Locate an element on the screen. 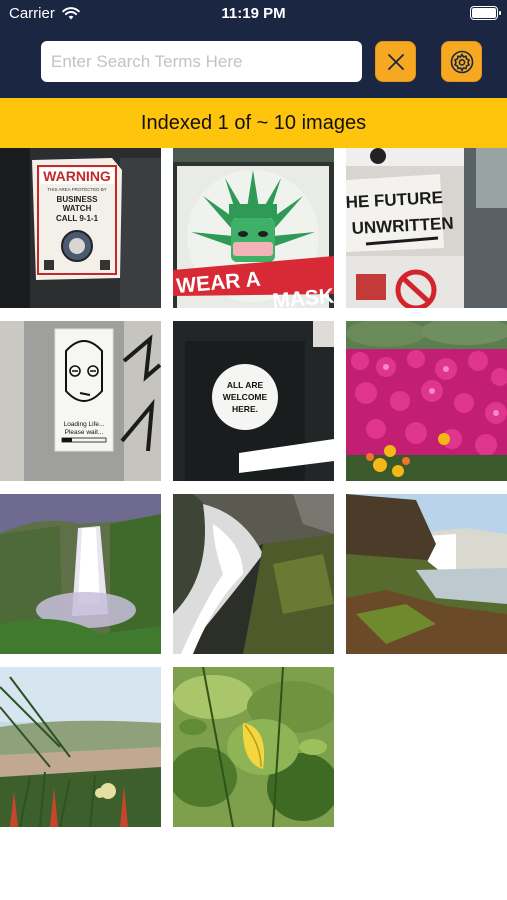 The width and height of the screenshot is (507, 900). thumbnail-coastal-plants-photo is located at coordinates (80, 747).